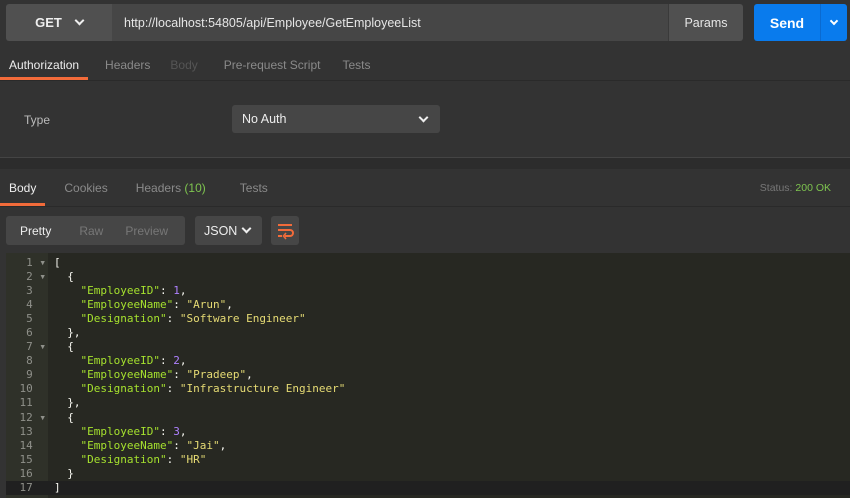 This screenshot has height=498, width=850. What do you see at coordinates (787, 22) in the screenshot?
I see `send-button: Send` at bounding box center [787, 22].